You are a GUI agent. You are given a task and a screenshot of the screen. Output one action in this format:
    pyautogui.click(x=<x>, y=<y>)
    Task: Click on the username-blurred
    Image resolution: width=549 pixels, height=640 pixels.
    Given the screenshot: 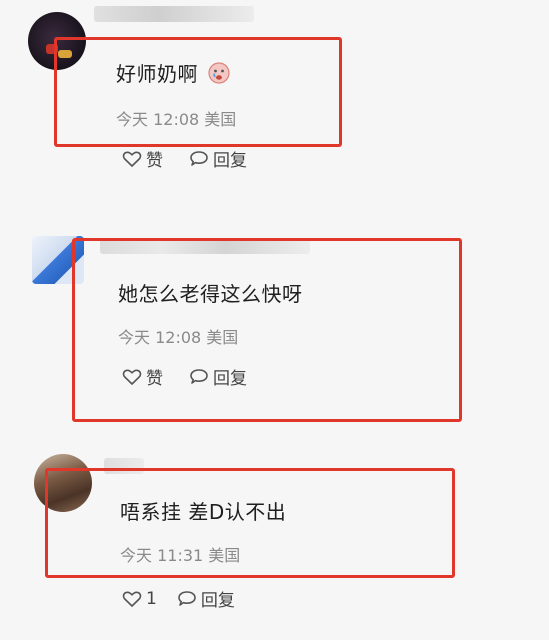 What is the action you would take?
    pyautogui.click(x=174, y=14)
    